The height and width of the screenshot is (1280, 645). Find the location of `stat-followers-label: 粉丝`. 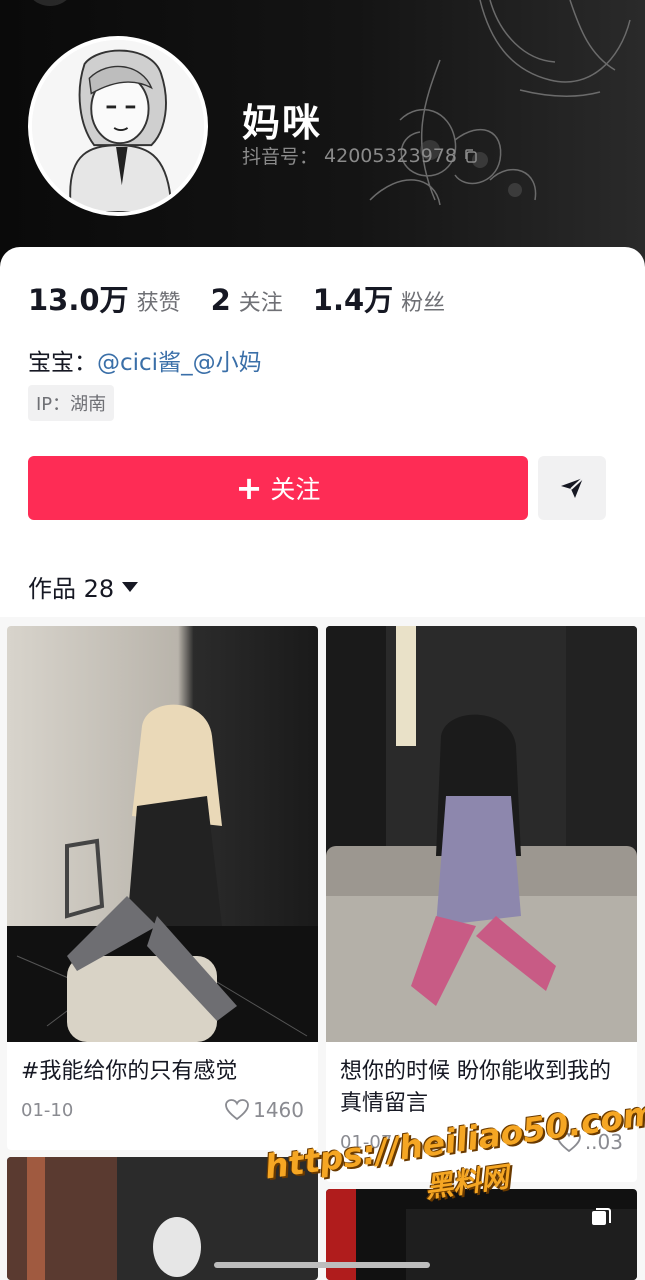

stat-followers-label: 粉丝 is located at coordinates (423, 303).